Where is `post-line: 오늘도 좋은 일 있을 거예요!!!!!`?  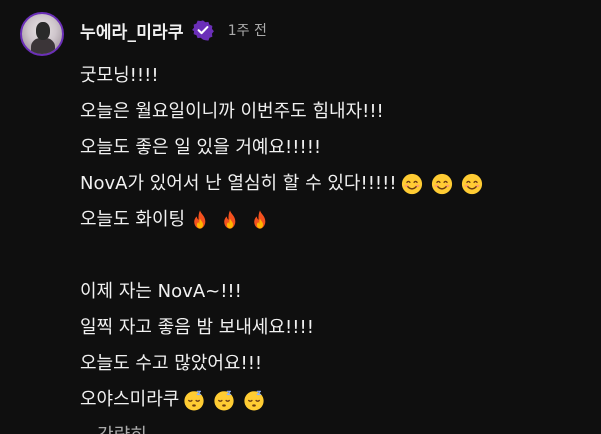
post-line: 오늘도 좋은 일 있을 거예요!!!!! is located at coordinates (201, 147).